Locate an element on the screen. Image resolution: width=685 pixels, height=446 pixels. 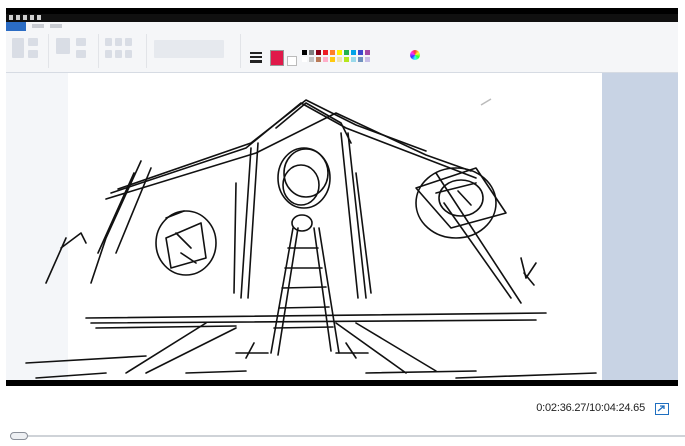
clipboard-group is located at coordinates (28, 51).